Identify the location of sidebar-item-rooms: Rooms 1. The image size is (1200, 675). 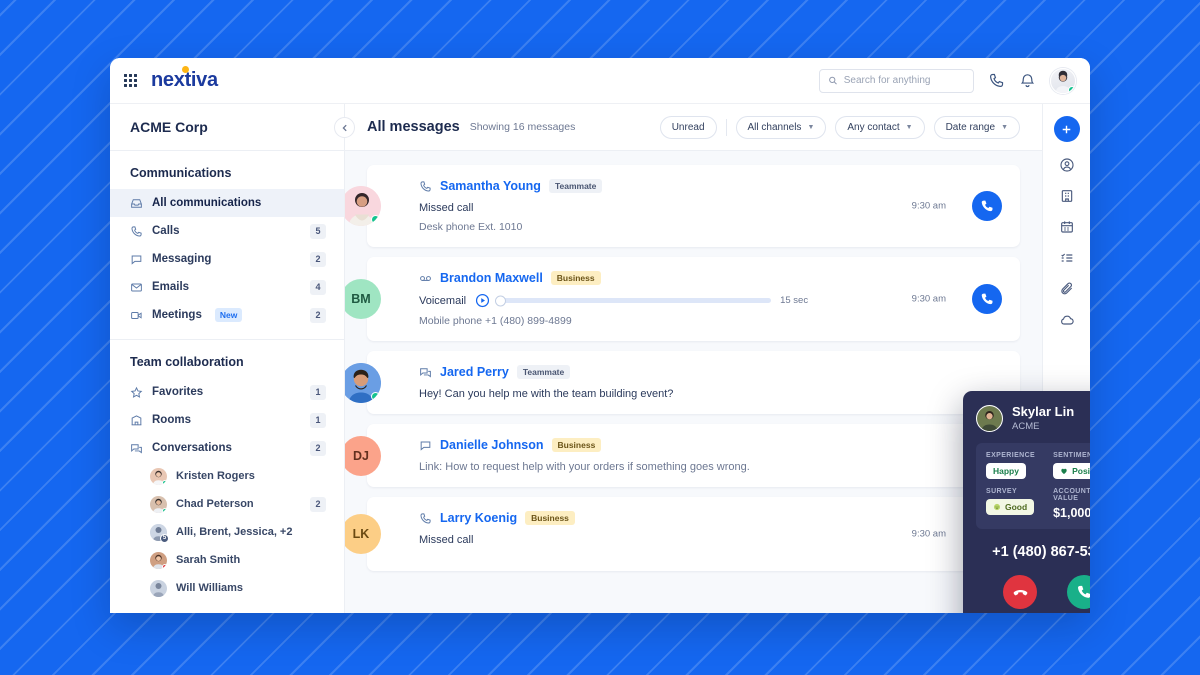
(227, 420).